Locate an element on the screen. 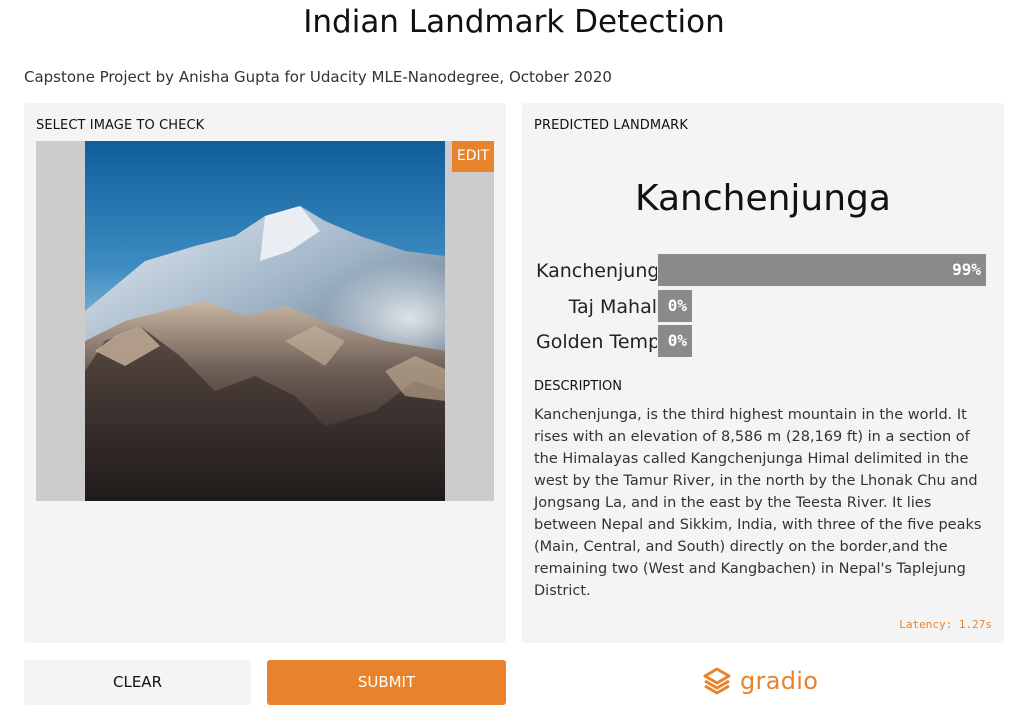 Image resolution: width=1028 pixels, height=706 pixels. input-panel-label: SELECT IMAGE TO CHECK is located at coordinates (120, 125).